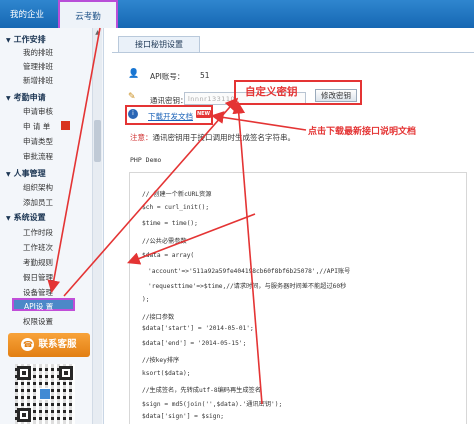  I want to click on code-line: //接口参数, so click(158, 317).